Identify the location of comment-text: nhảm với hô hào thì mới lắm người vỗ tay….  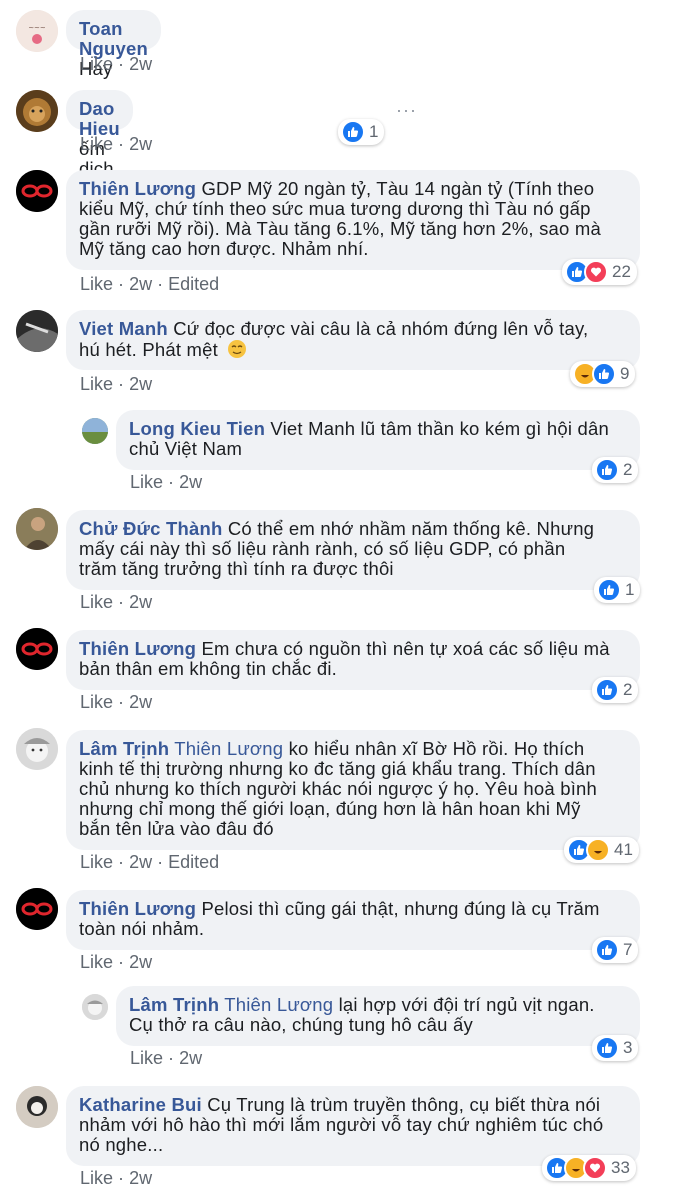
(341, 1124).